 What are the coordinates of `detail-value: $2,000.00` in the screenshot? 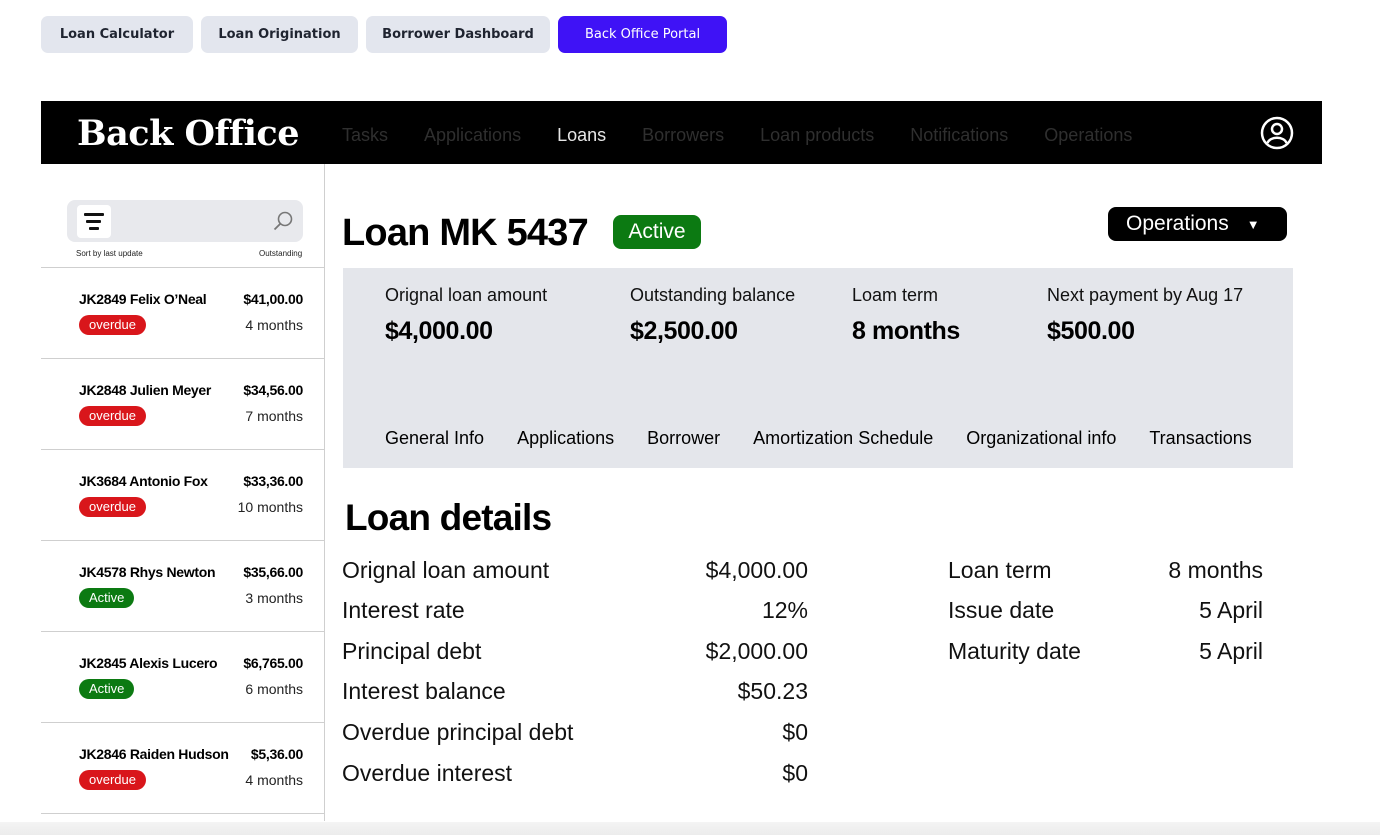 It's located at (756, 651).